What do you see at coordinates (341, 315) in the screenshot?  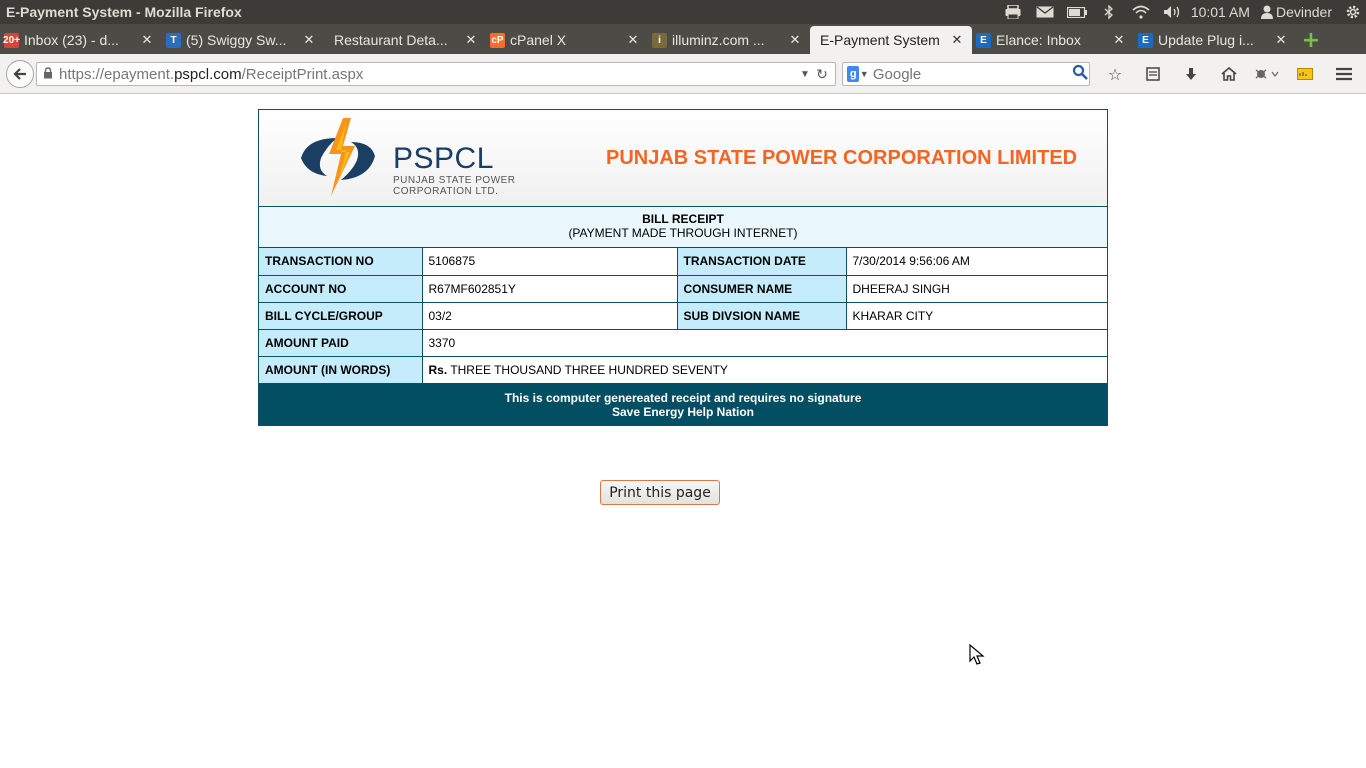 I see `bill-cycle-label: BILL CYCLE/GROUP` at bounding box center [341, 315].